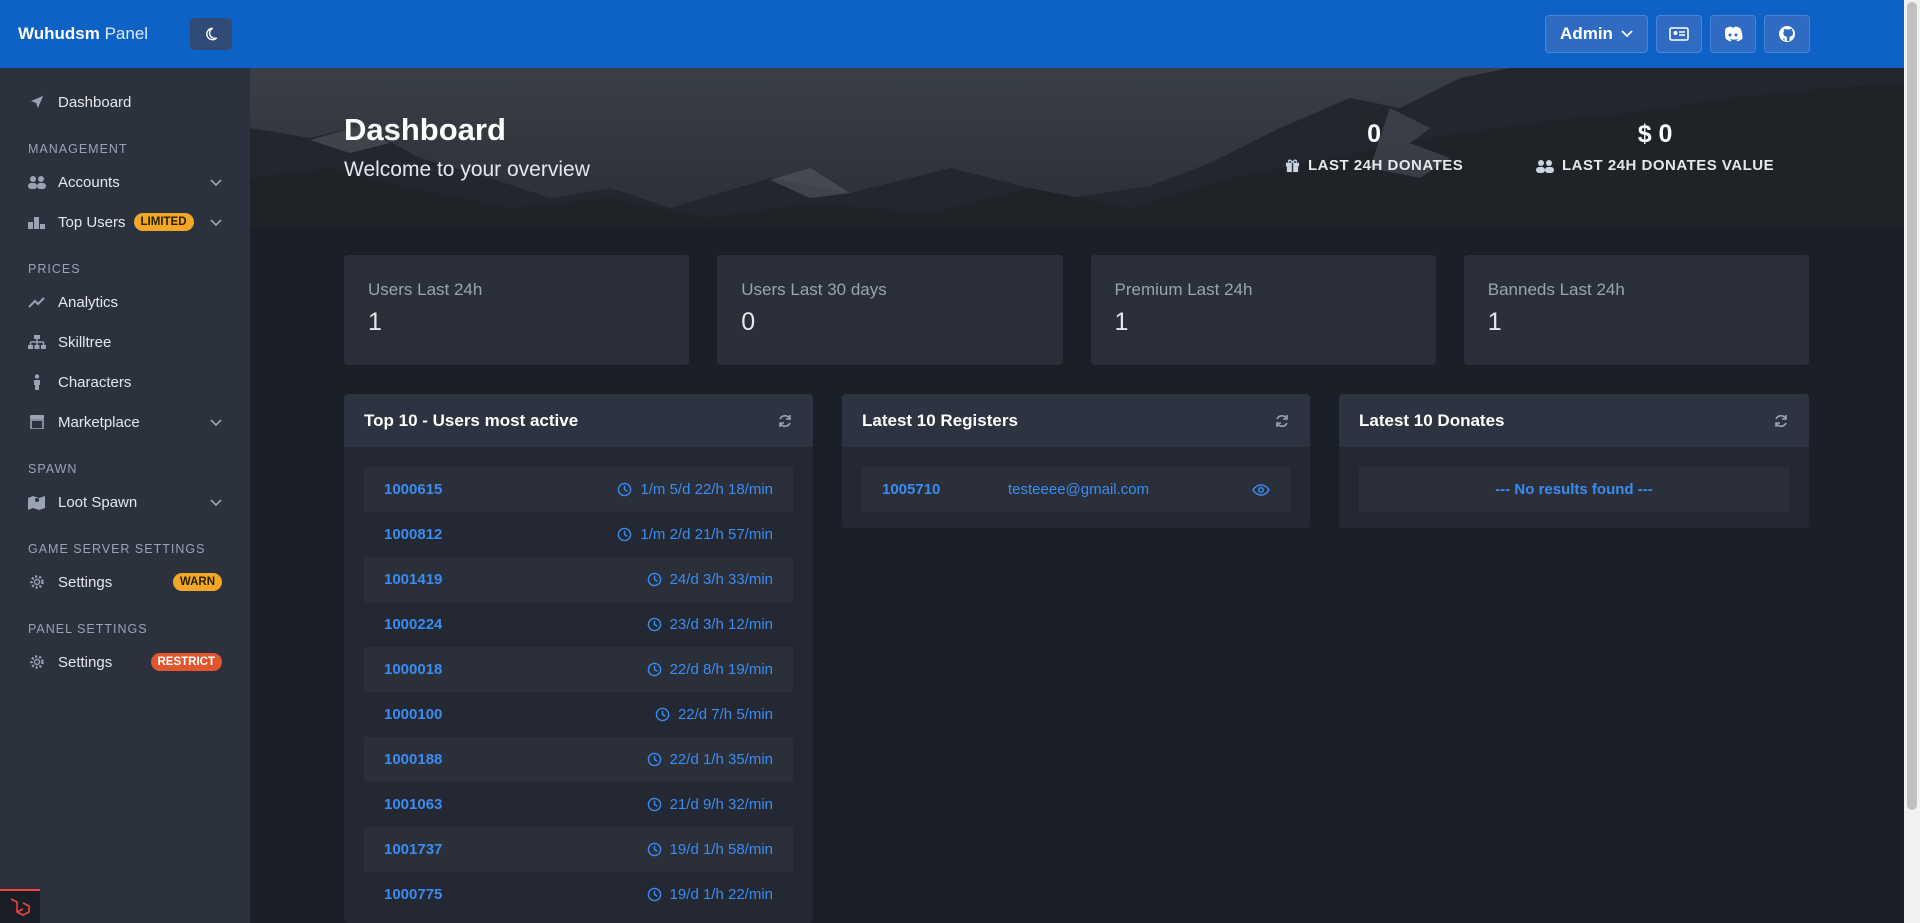 The height and width of the screenshot is (923, 1920). What do you see at coordinates (413, 804) in the screenshot?
I see `user-id-link: 1001063` at bounding box center [413, 804].